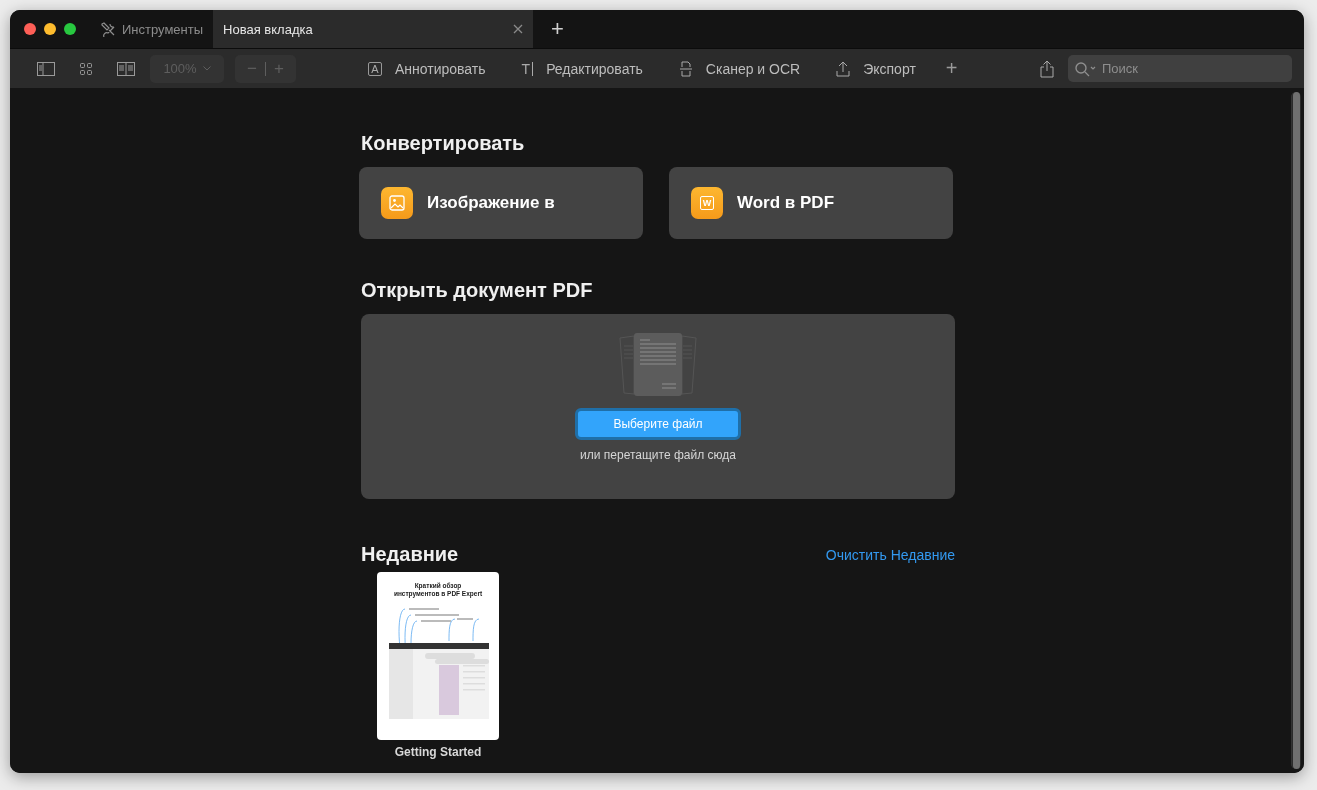  What do you see at coordinates (658, 406) in the screenshot?
I see `drop-zone: Выберите файл или перетащите файл сюда` at bounding box center [658, 406].